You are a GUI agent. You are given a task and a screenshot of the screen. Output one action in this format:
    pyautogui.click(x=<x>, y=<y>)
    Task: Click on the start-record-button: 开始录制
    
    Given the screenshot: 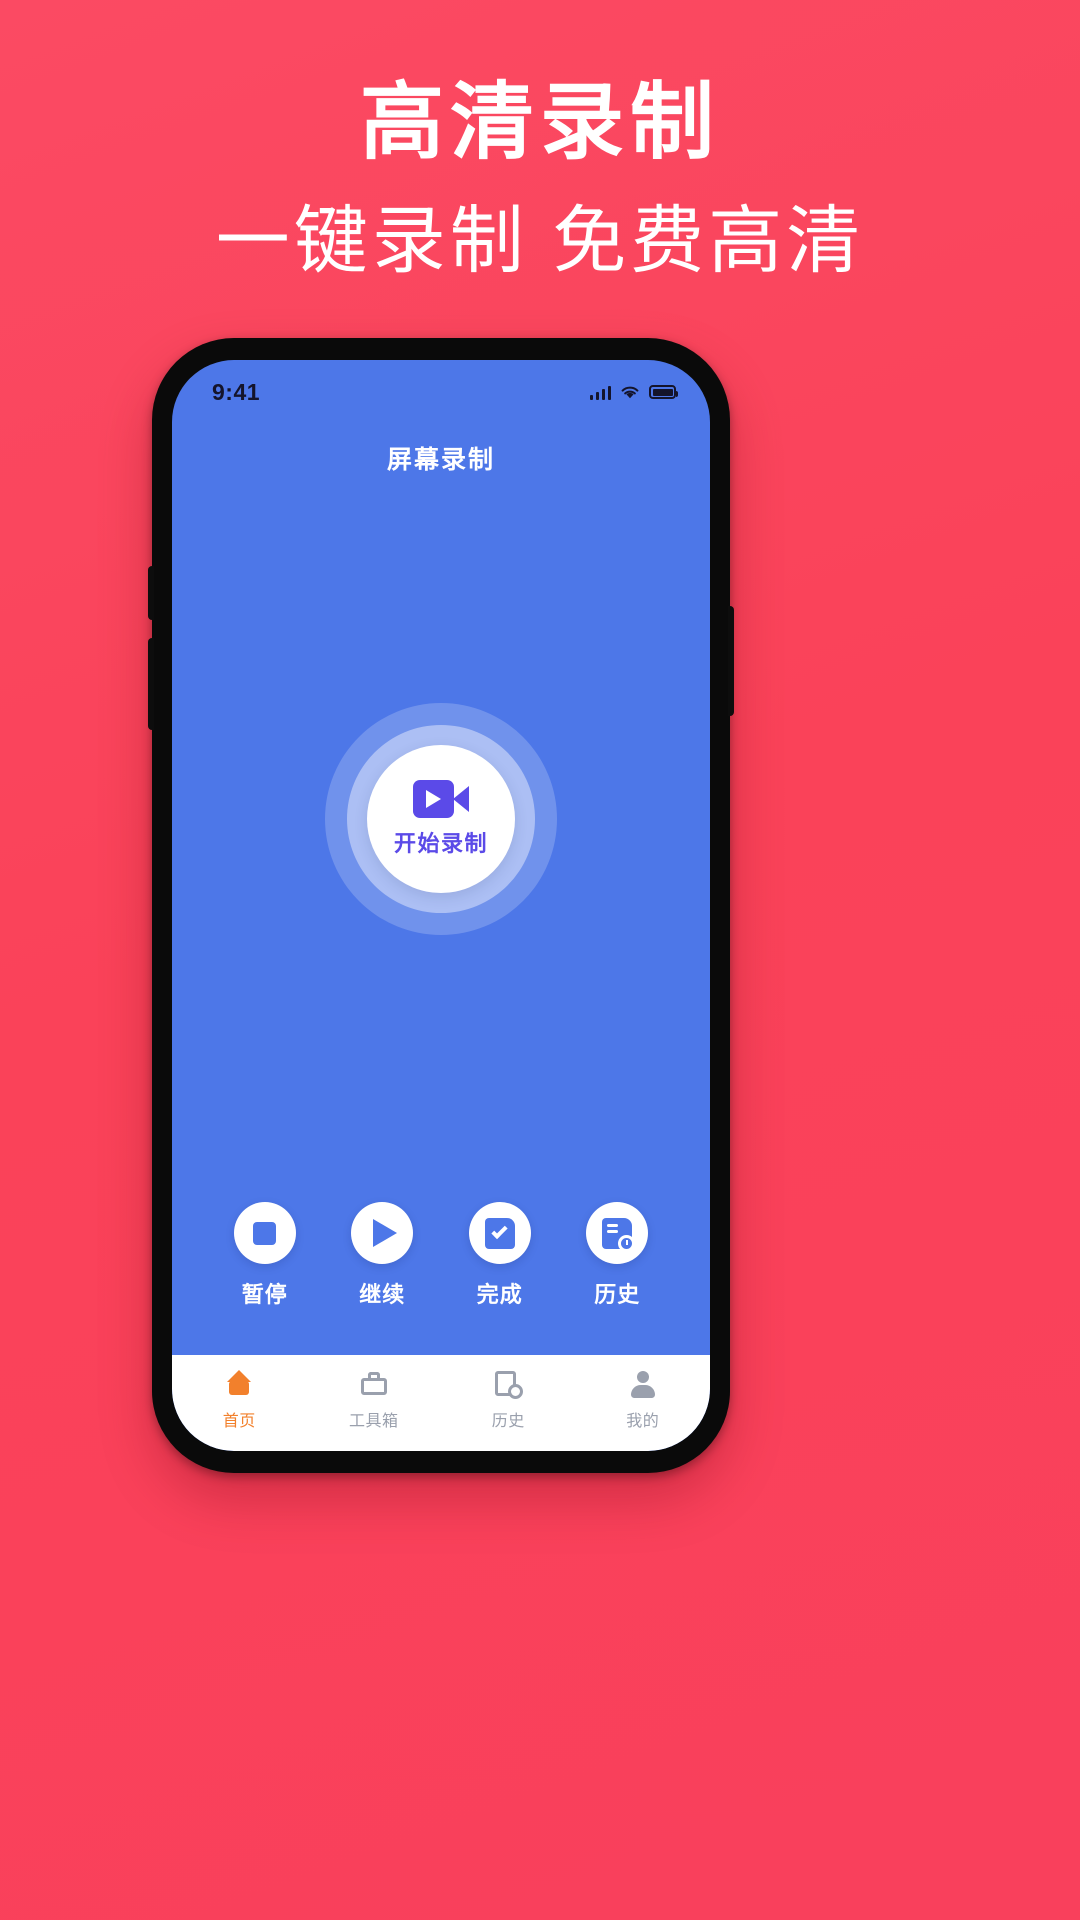 What is the action you would take?
    pyautogui.click(x=441, y=819)
    